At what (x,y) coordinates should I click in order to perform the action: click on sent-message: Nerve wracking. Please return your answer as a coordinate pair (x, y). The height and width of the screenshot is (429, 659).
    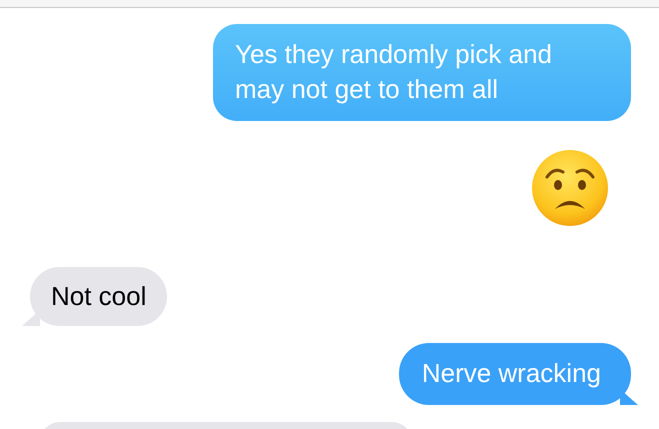
    Looking at the image, I should click on (514, 374).